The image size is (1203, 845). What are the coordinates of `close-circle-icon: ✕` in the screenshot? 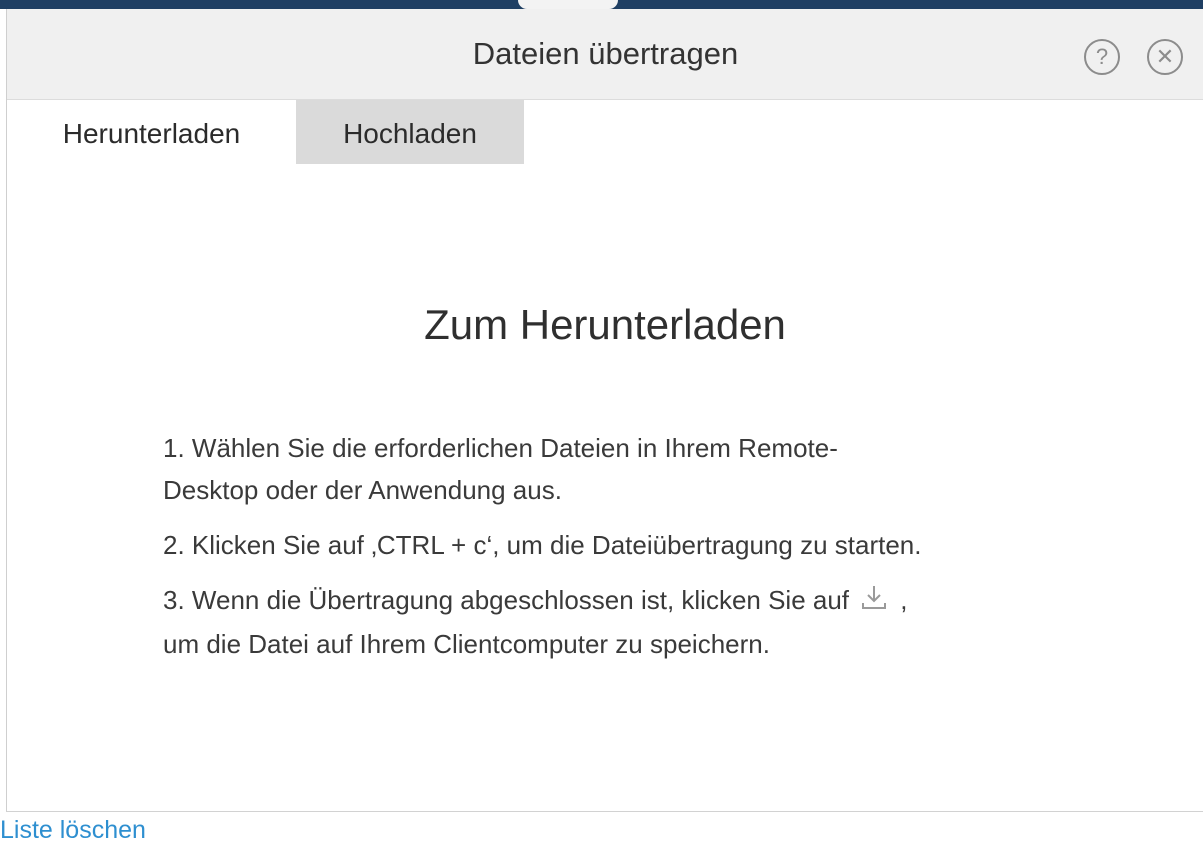 It's located at (1165, 56).